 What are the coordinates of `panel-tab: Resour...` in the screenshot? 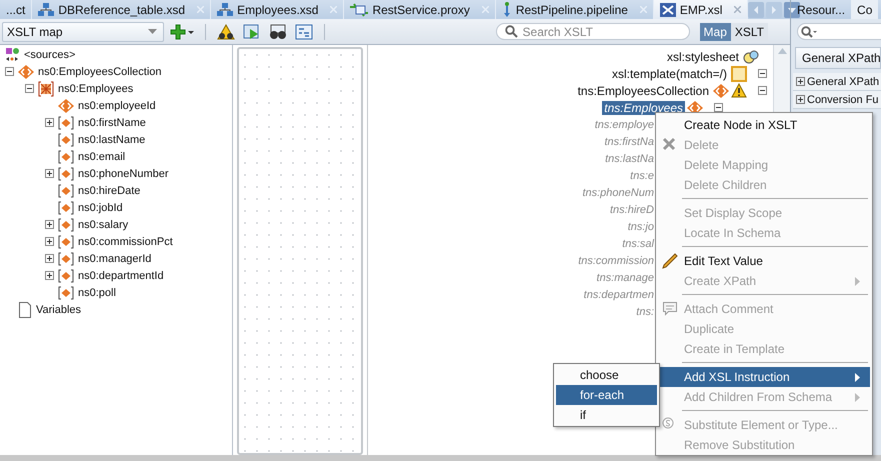 It's located at (821, 9).